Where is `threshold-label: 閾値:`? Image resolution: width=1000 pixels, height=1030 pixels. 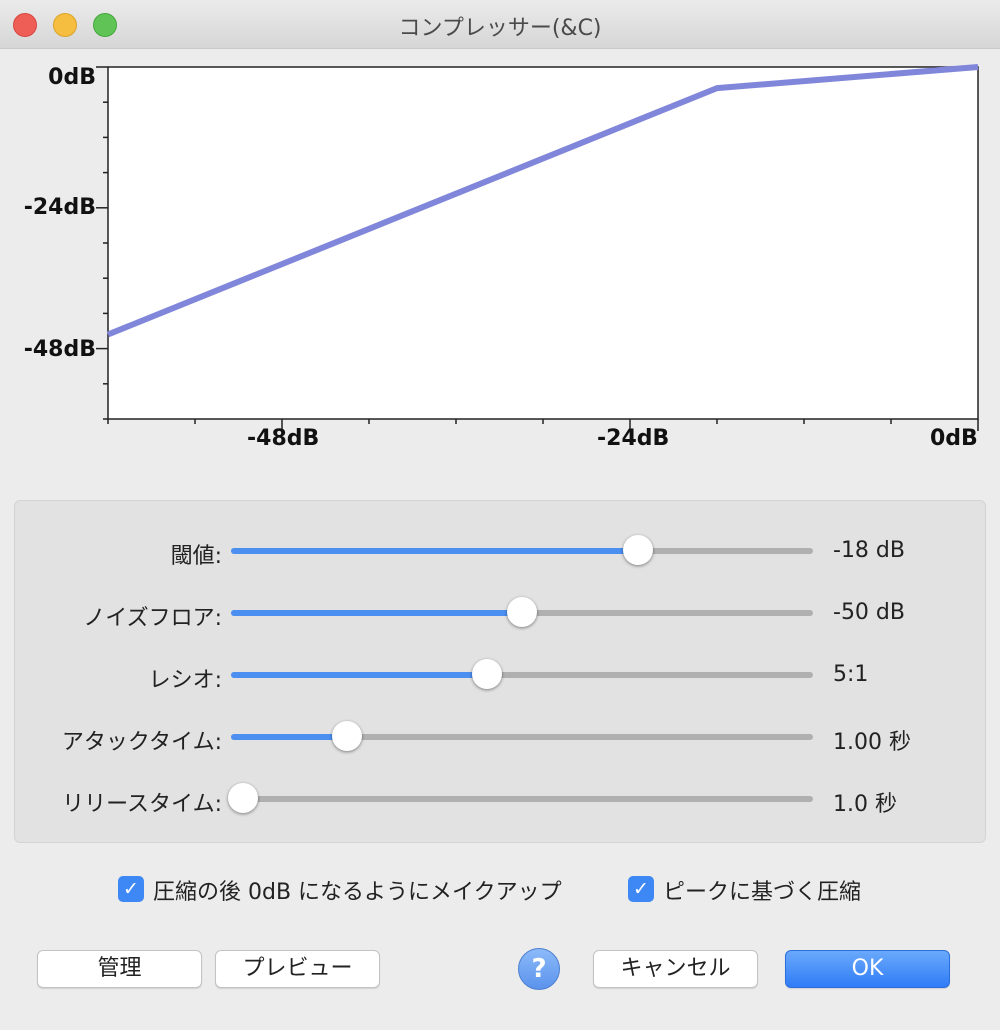
threshold-label: 閾値: is located at coordinates (196, 556).